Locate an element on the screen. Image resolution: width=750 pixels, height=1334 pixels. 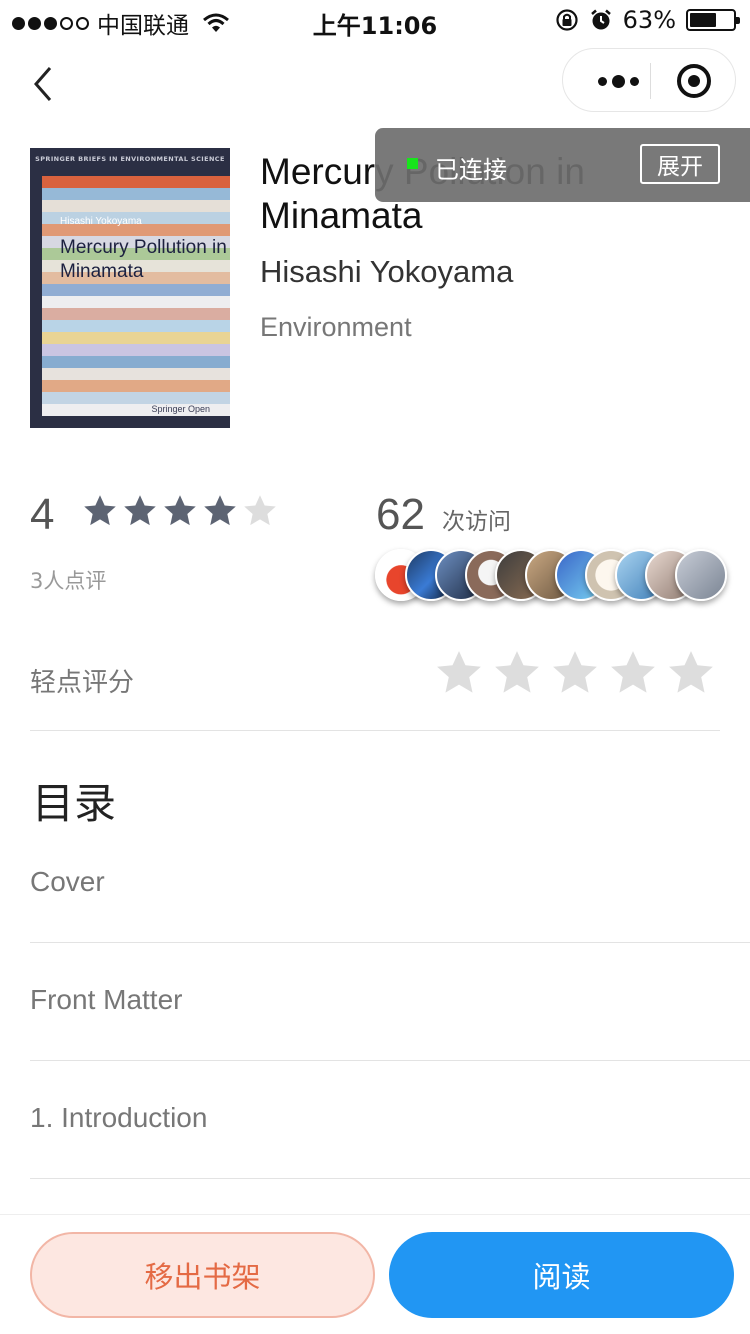
back-button is located at coordinates (46, 84).